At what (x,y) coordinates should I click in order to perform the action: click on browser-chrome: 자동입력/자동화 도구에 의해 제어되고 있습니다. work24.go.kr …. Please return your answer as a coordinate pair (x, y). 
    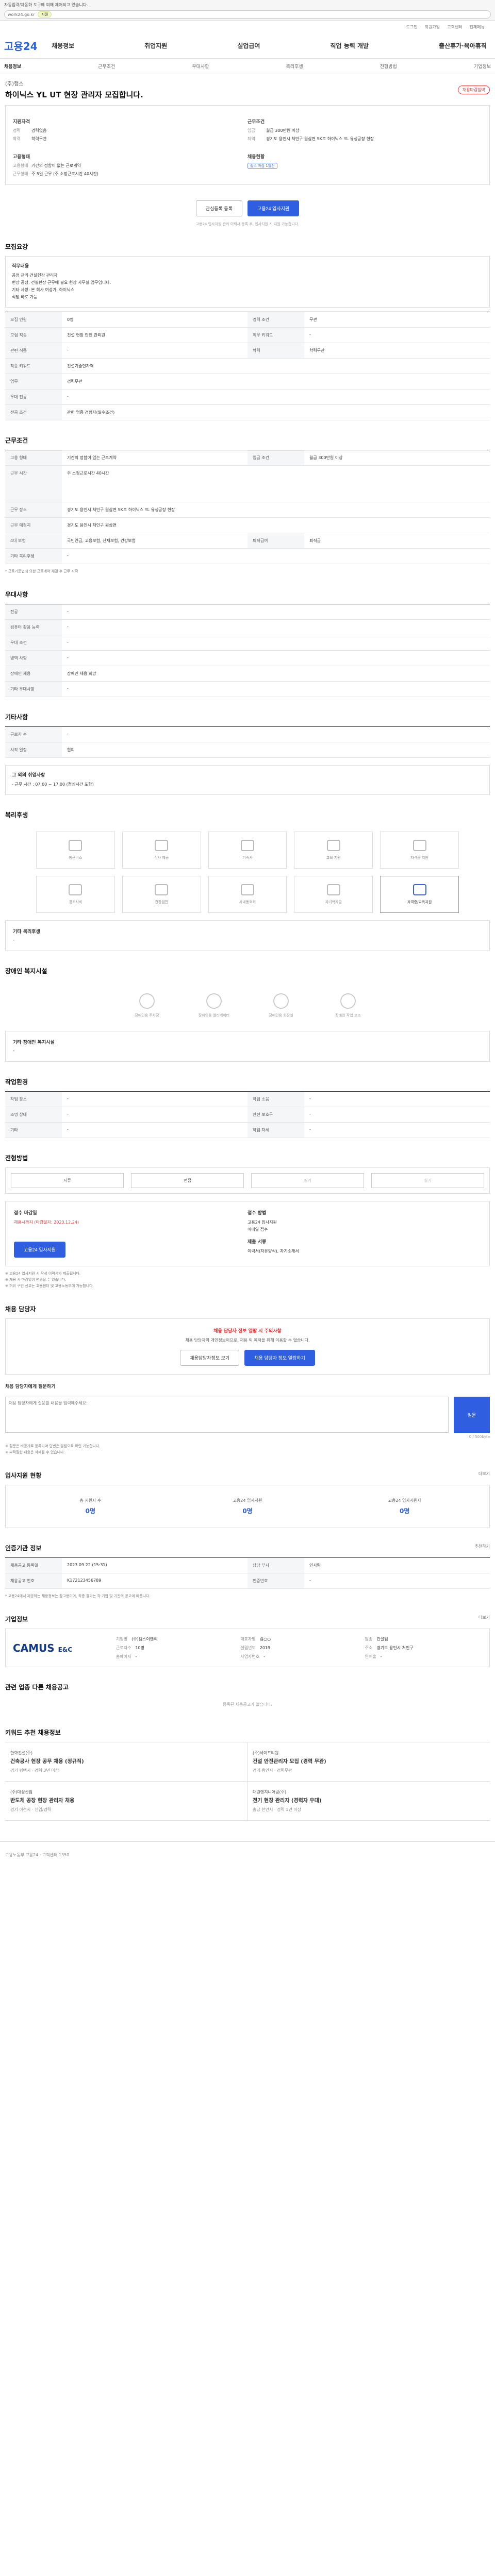
    Looking at the image, I should click on (247, 10).